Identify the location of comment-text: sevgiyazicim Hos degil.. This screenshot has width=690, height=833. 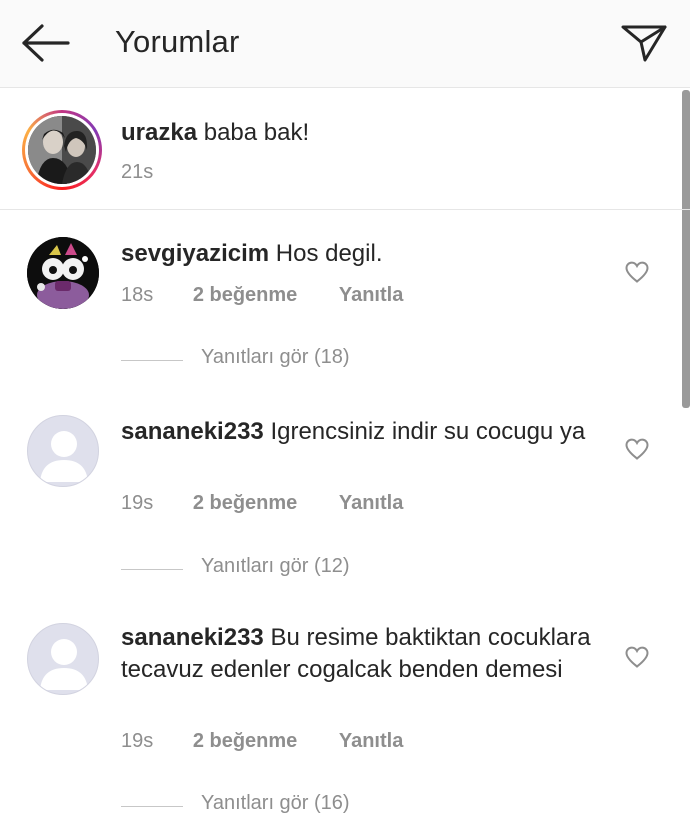
(356, 254).